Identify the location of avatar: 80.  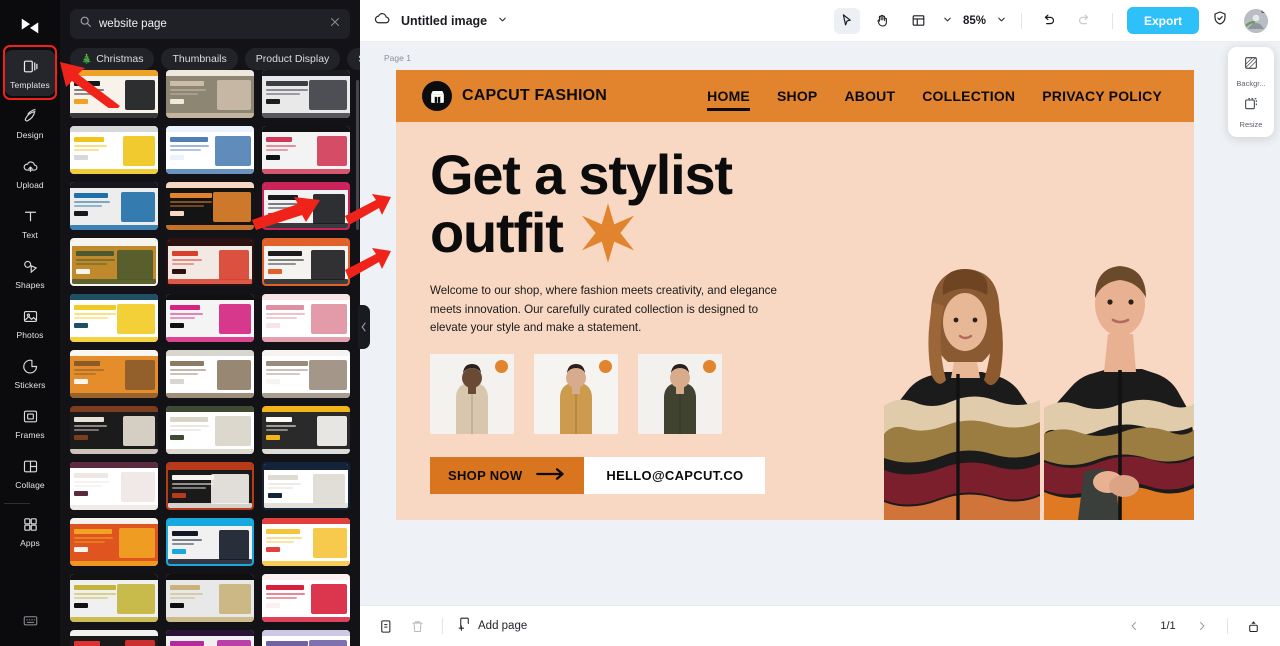
(1256, 20).